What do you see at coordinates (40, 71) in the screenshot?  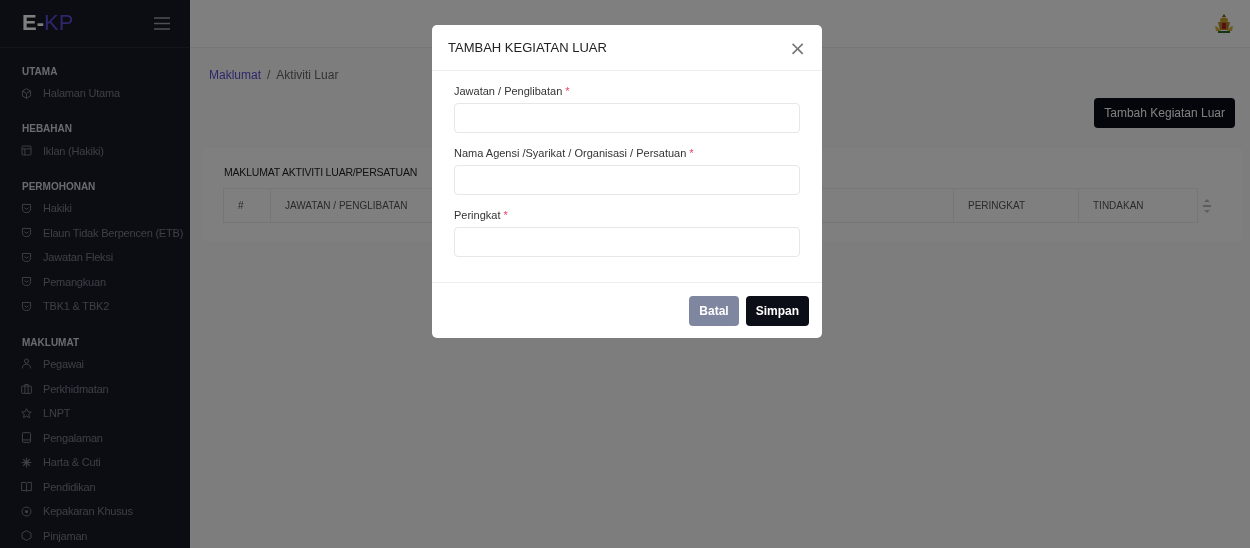 I see `section-title: UTAMA` at bounding box center [40, 71].